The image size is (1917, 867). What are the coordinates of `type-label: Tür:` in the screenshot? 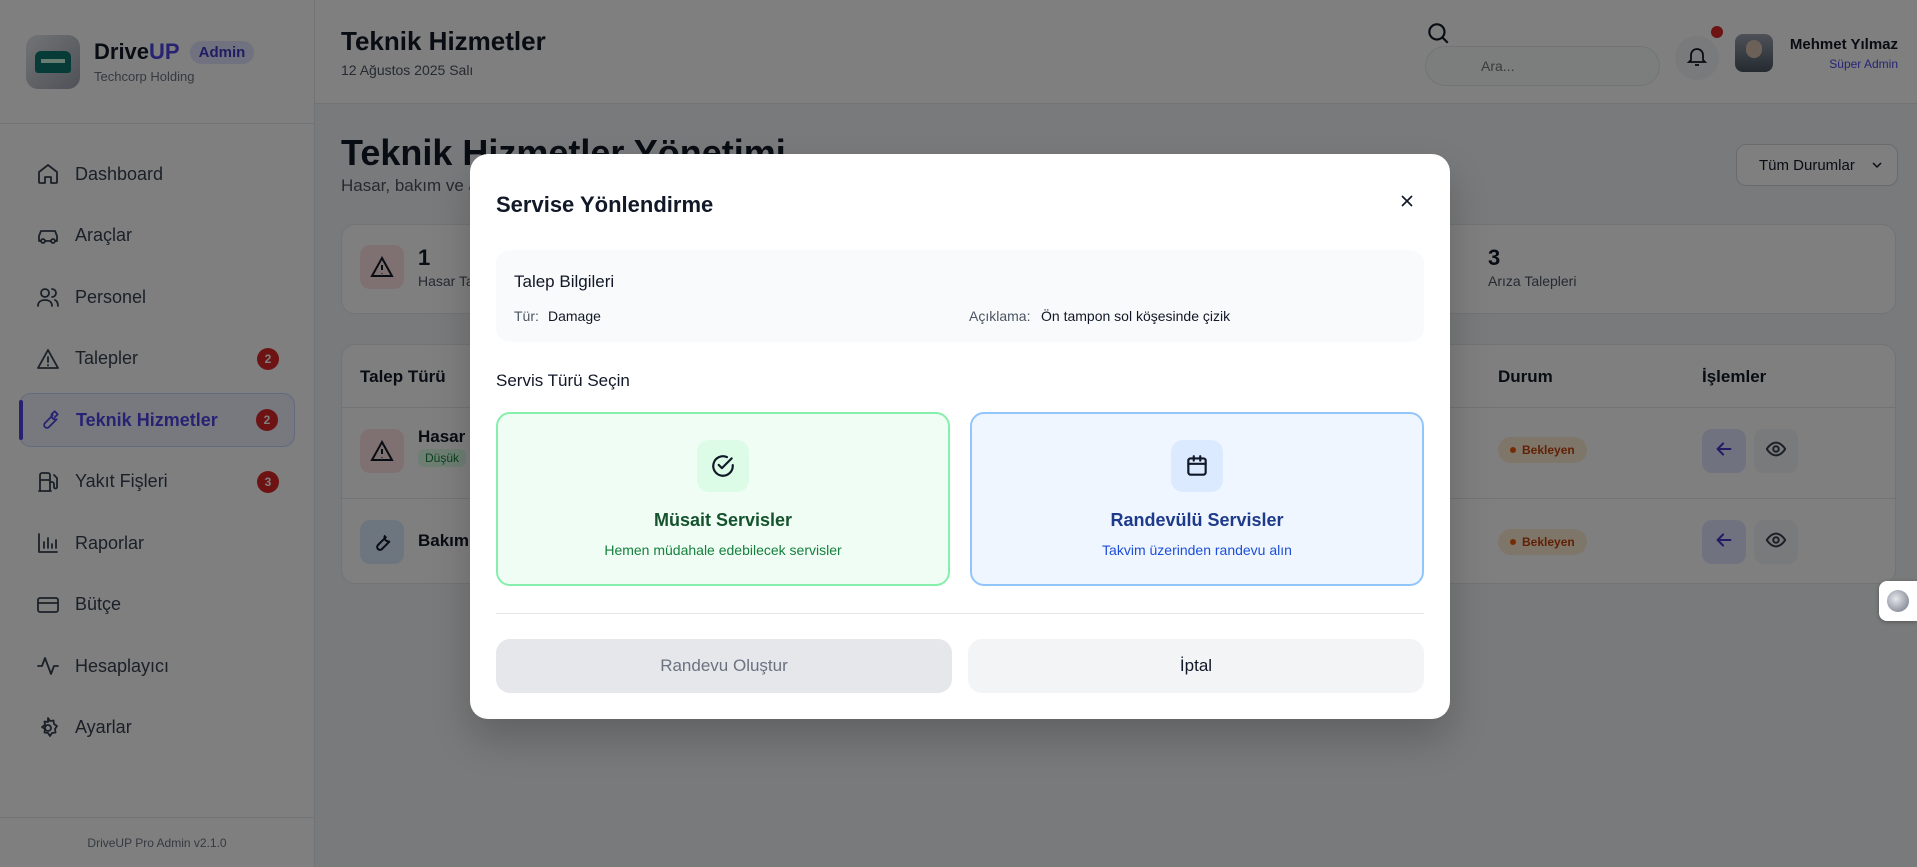 It's located at (526, 316).